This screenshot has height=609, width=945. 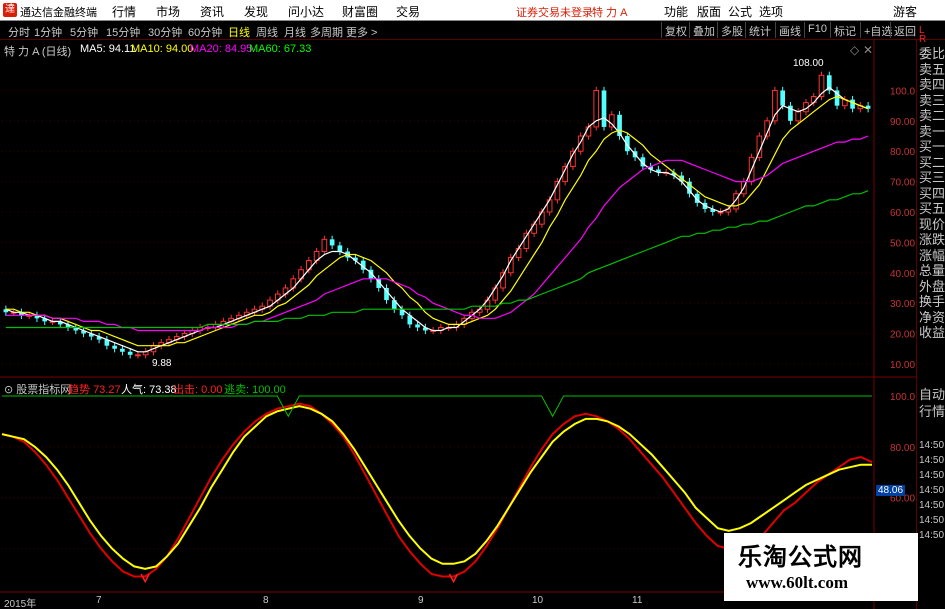 I want to click on gear-icon: ⊙, so click(x=10, y=390).